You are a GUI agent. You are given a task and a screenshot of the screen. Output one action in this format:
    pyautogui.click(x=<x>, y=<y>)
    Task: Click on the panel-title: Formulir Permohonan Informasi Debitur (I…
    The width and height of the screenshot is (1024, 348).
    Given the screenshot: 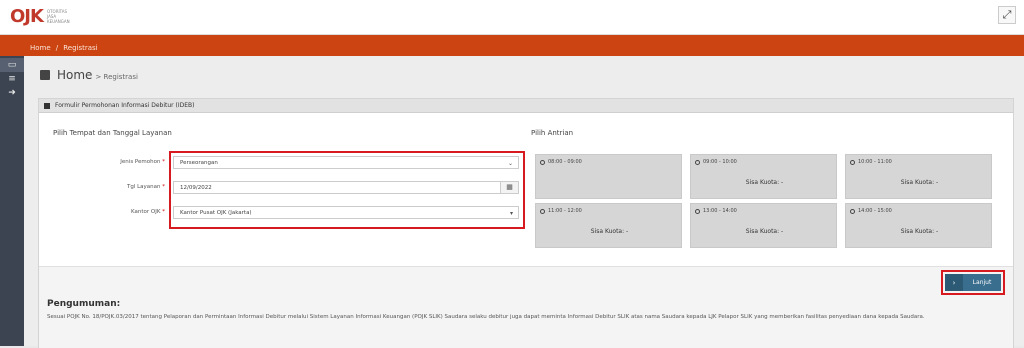 What is the action you would take?
    pyautogui.click(x=125, y=105)
    